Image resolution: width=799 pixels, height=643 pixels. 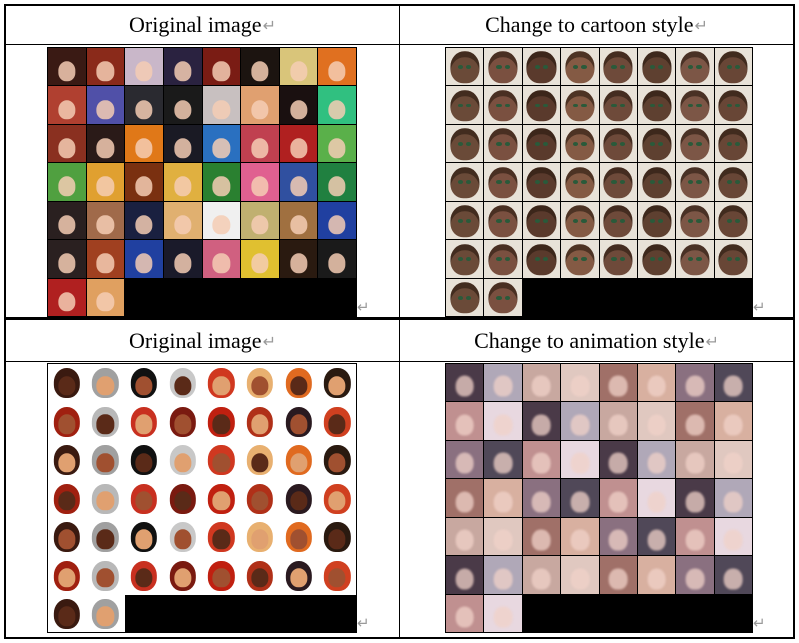 What do you see at coordinates (195, 340) in the screenshot?
I see `header-text: Original image` at bounding box center [195, 340].